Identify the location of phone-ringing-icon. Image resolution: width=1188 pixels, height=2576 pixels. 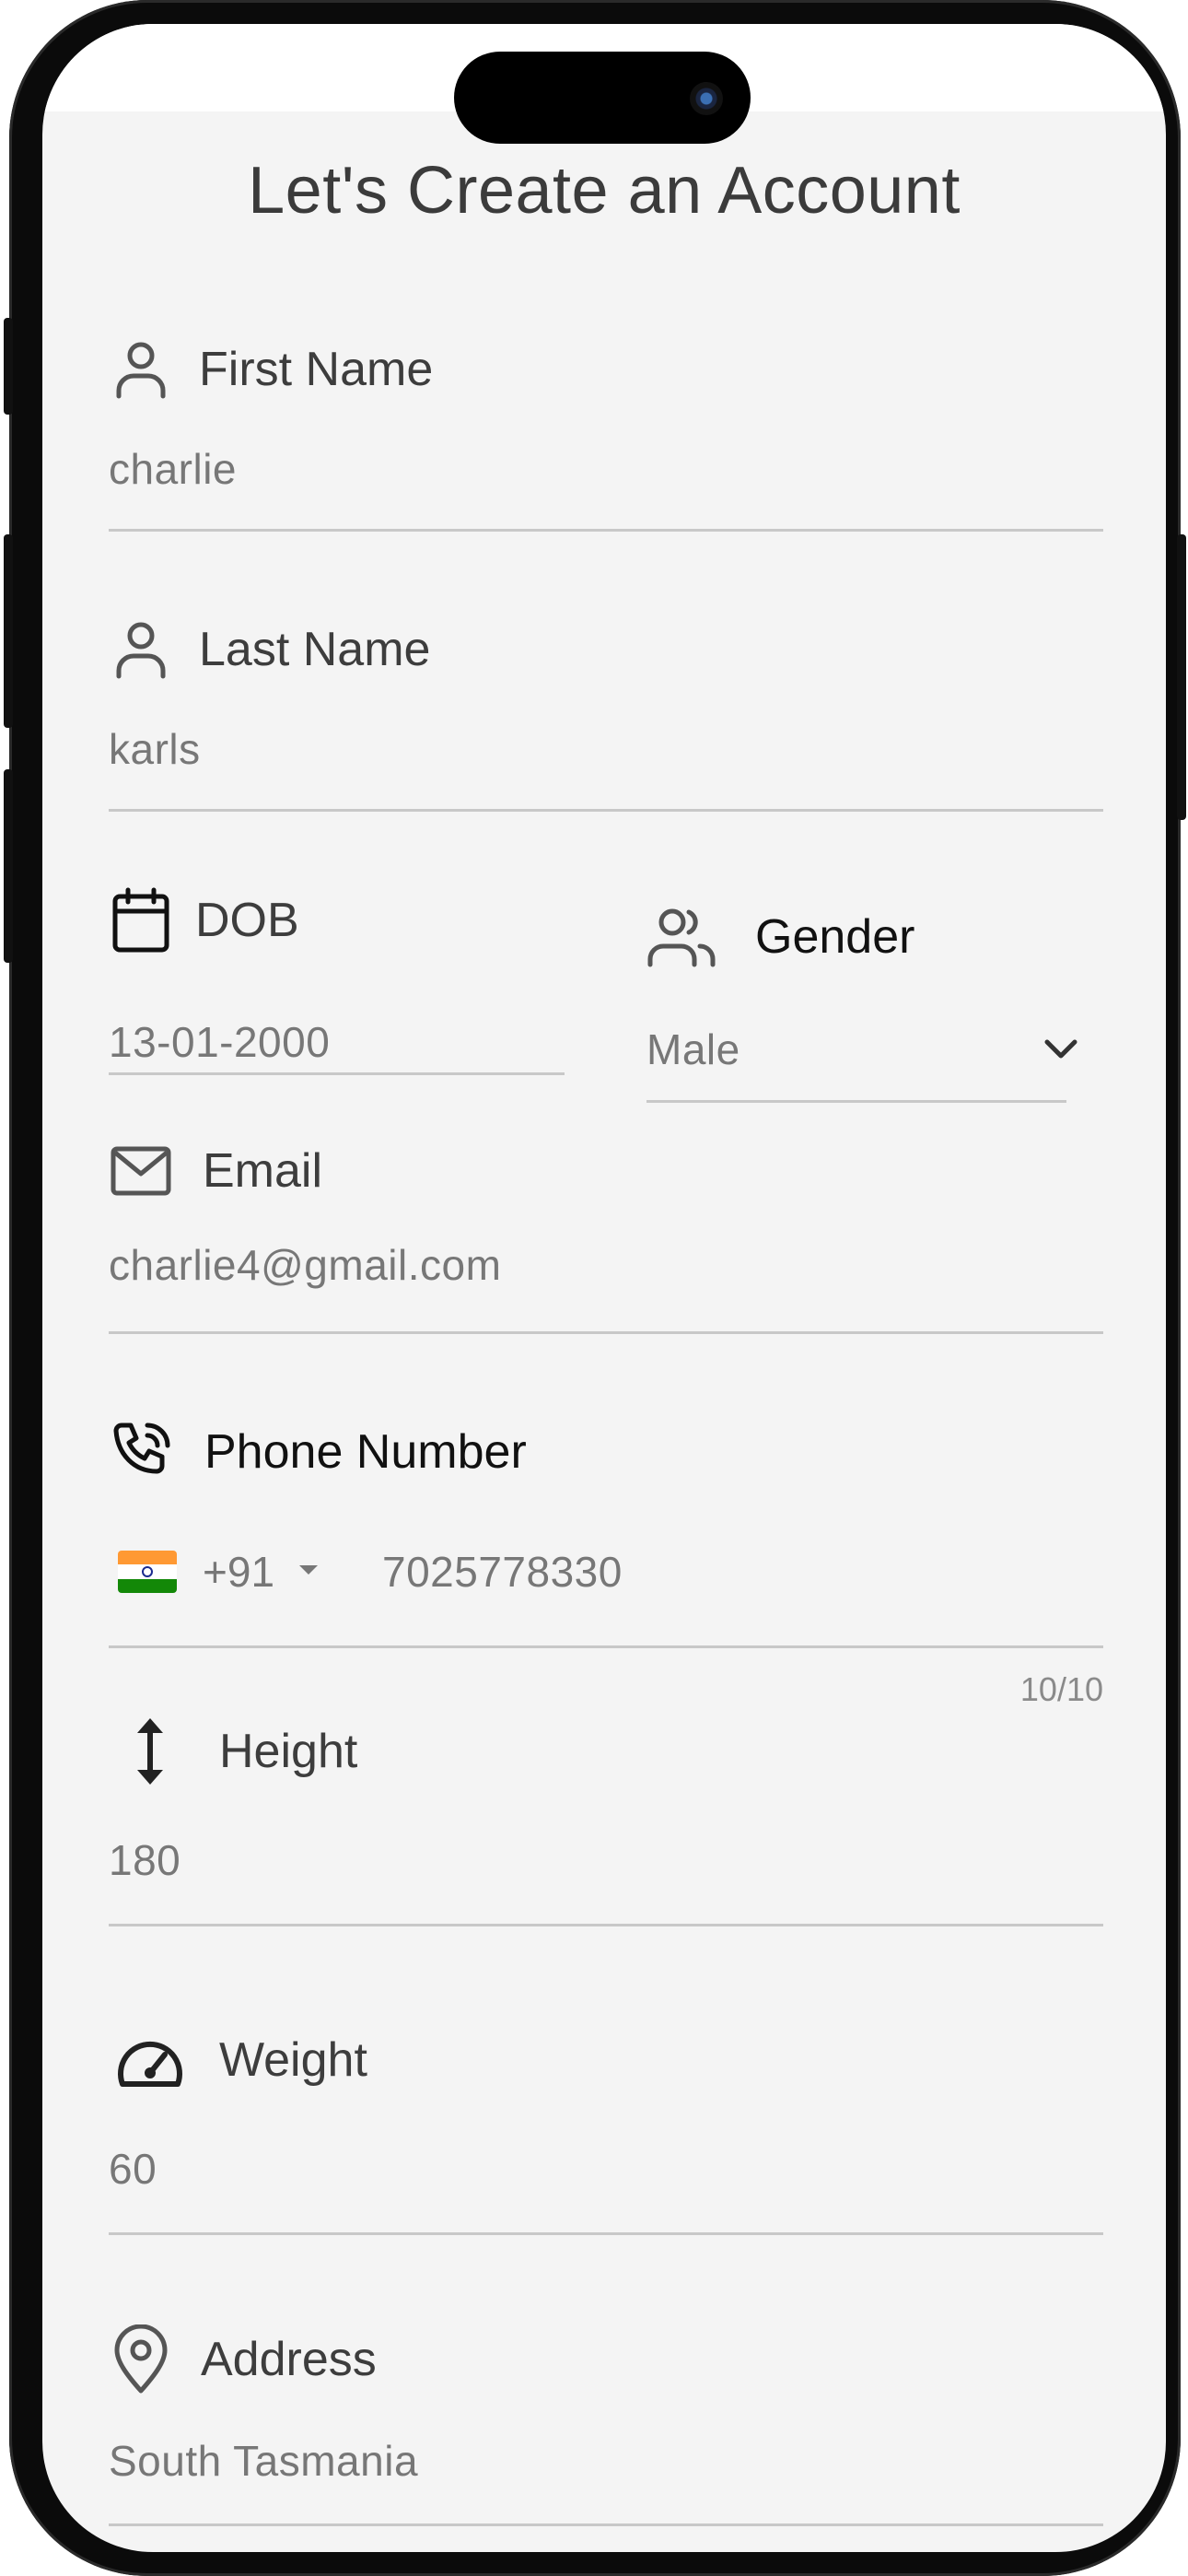
(141, 1452).